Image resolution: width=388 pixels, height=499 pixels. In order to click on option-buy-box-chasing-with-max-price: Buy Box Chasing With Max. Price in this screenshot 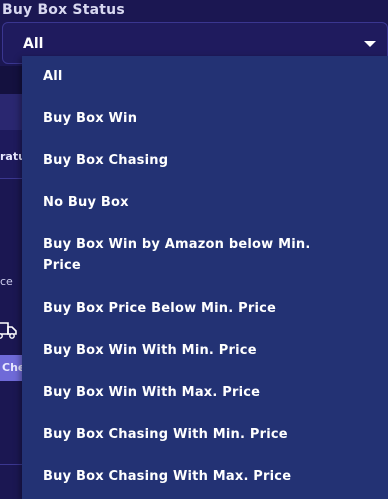, I will do `click(193, 476)`.